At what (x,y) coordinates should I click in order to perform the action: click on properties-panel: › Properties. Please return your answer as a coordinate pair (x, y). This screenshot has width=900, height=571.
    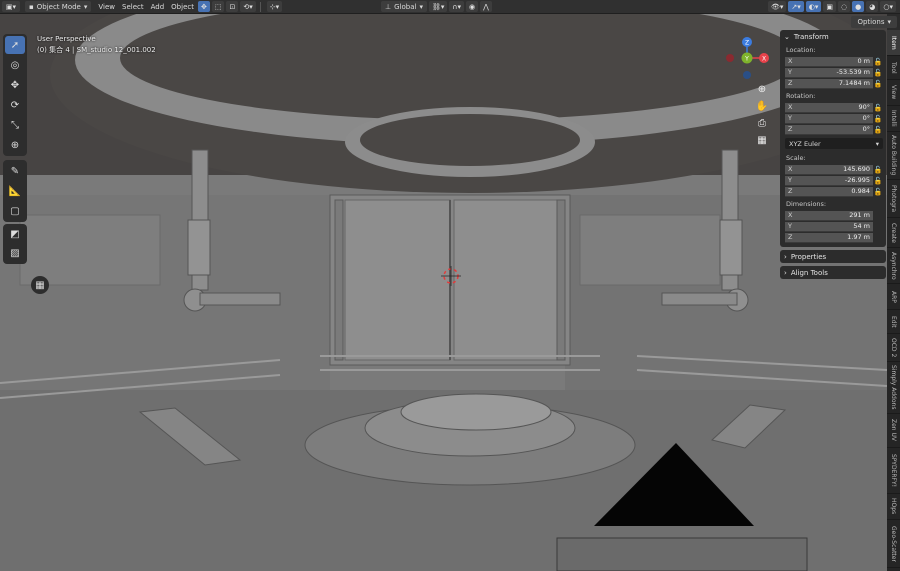
    Looking at the image, I should click on (833, 256).